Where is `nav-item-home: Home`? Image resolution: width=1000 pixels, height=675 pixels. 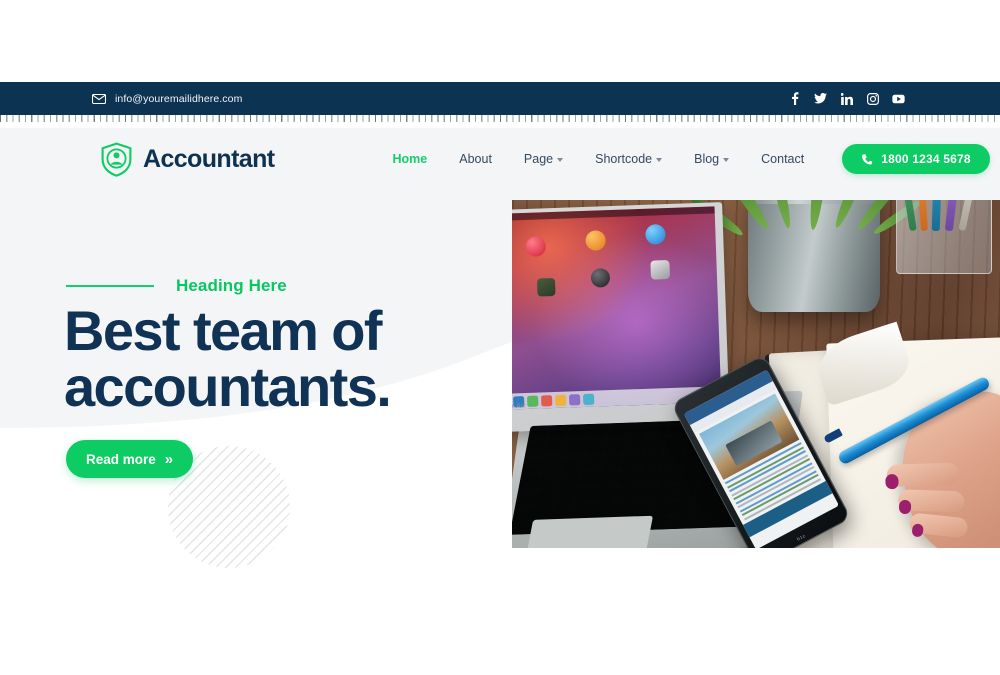 nav-item-home: Home is located at coordinates (410, 159).